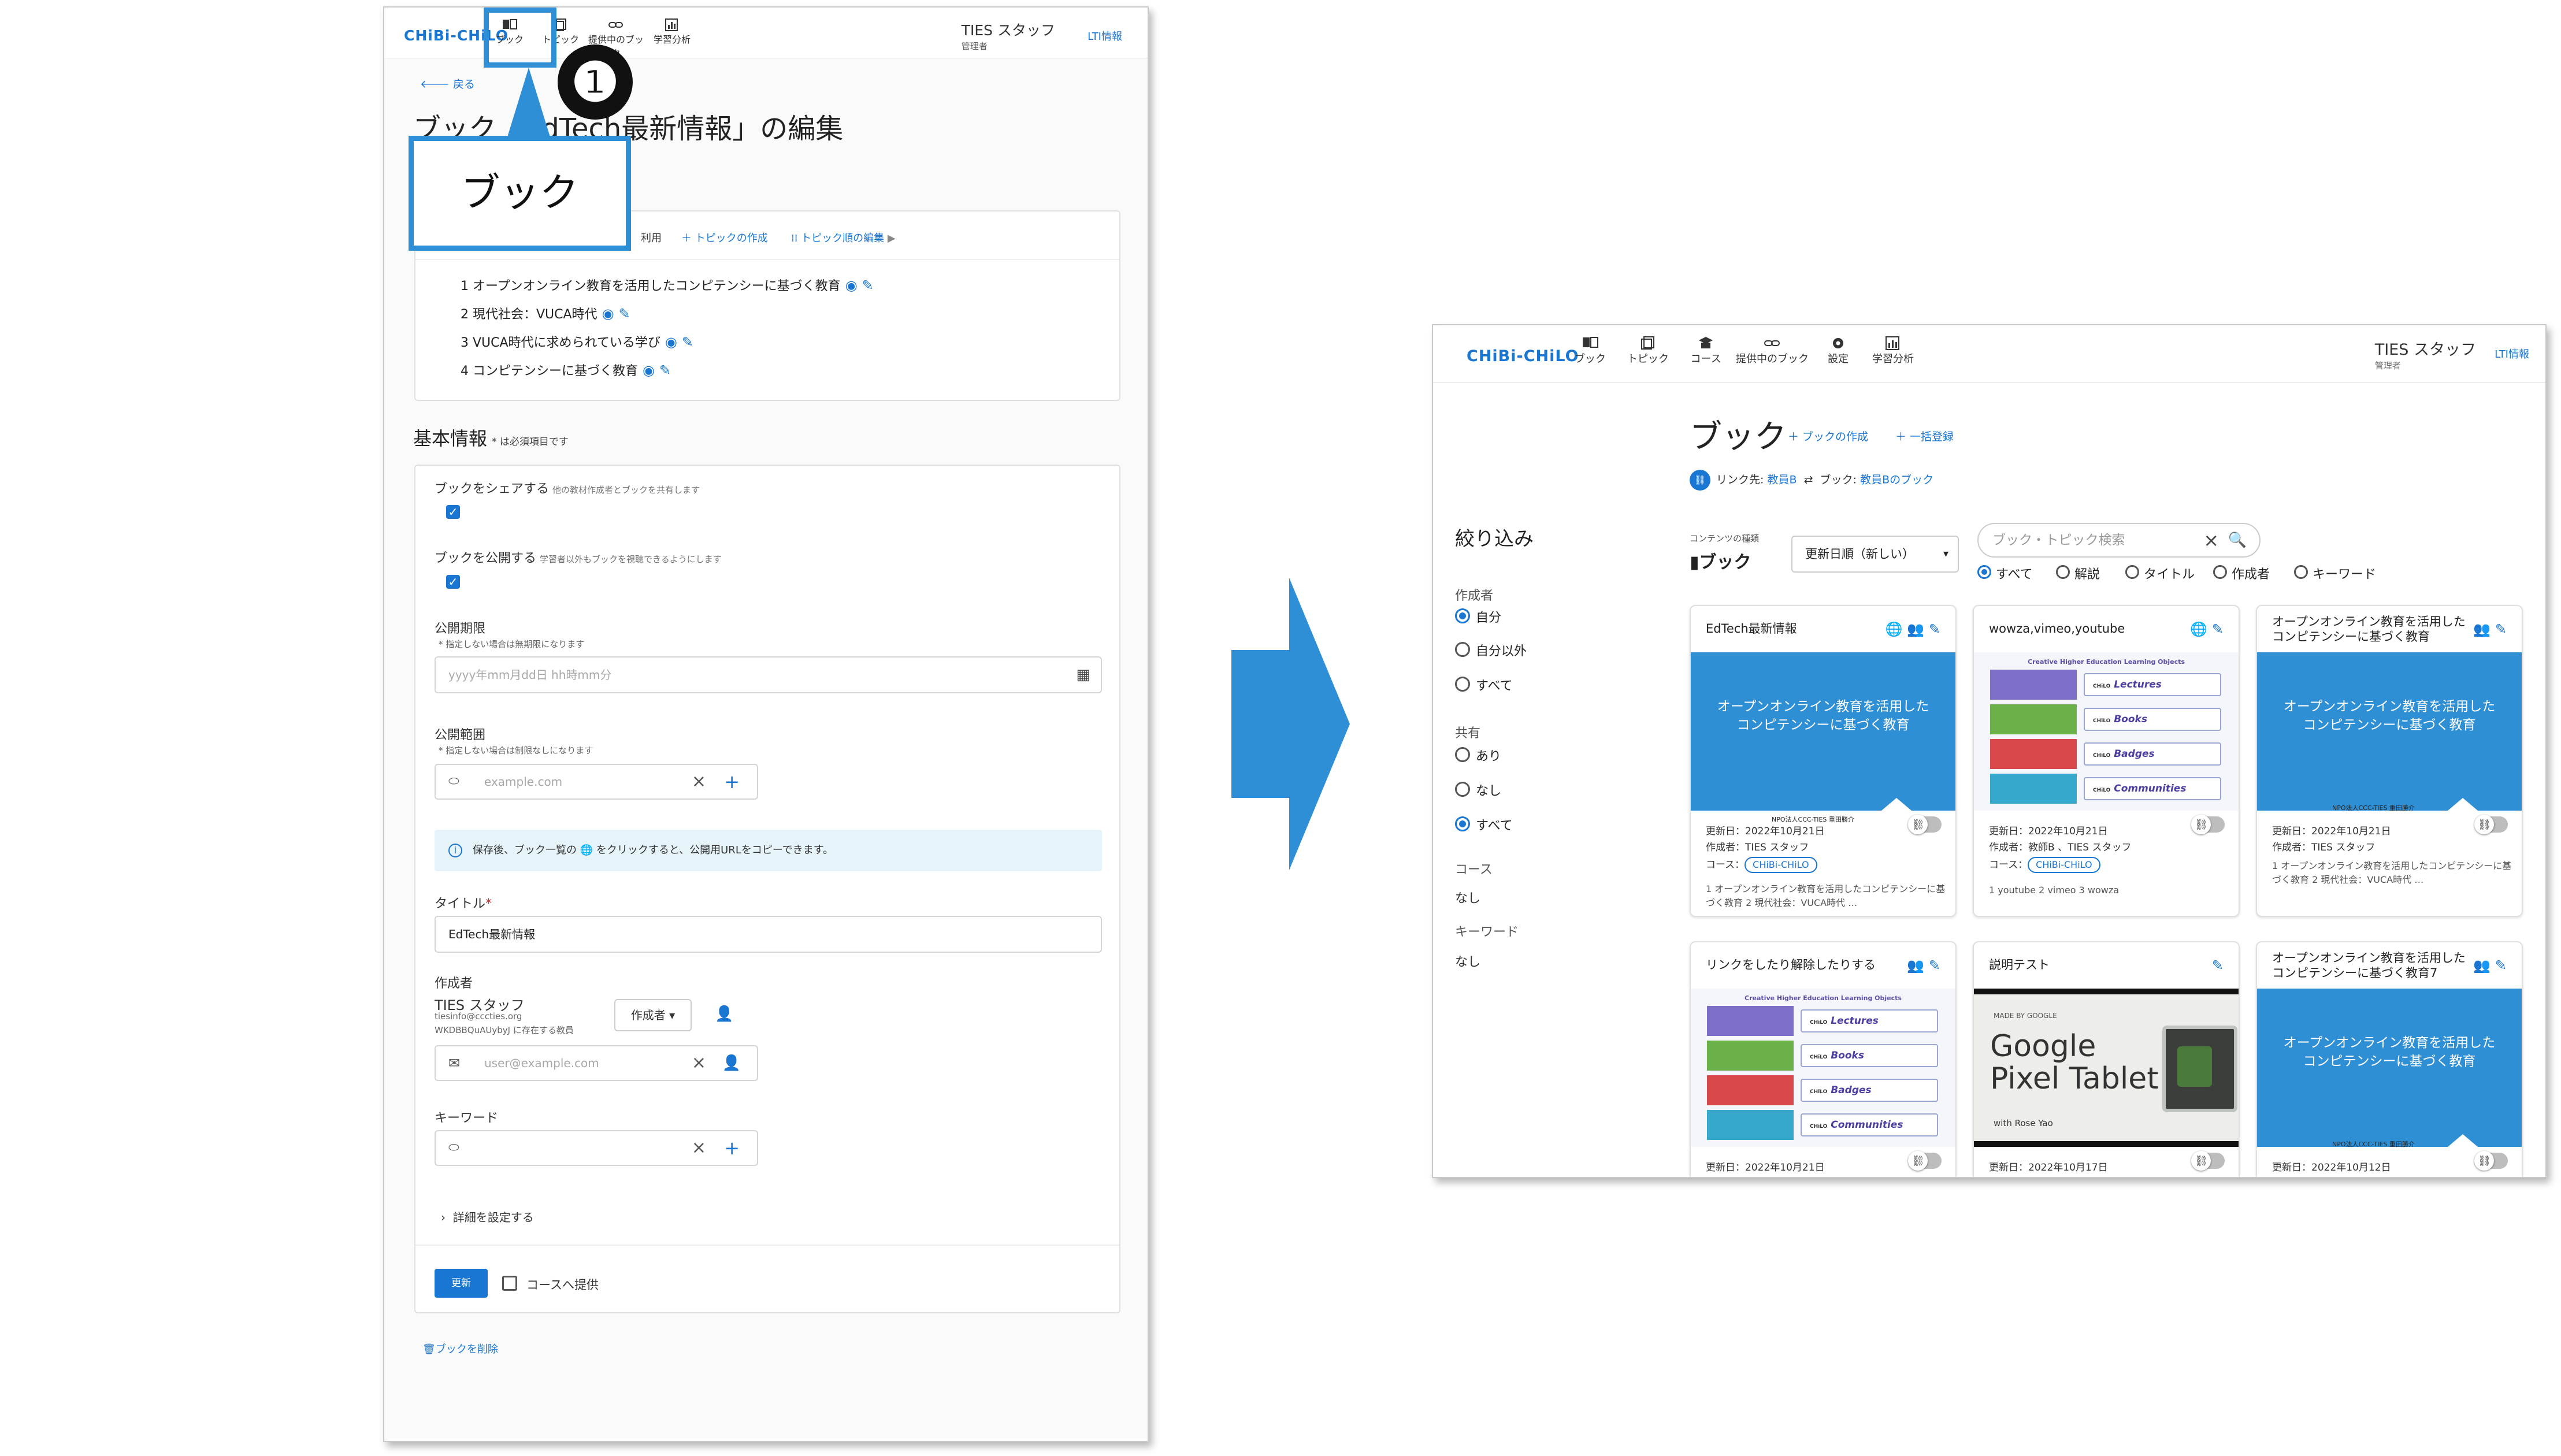 This screenshot has height=1456, width=2561. Describe the element at coordinates (2119, 540) in the screenshot. I see `search-input: ブック・トピック検索 × 🔍` at that location.